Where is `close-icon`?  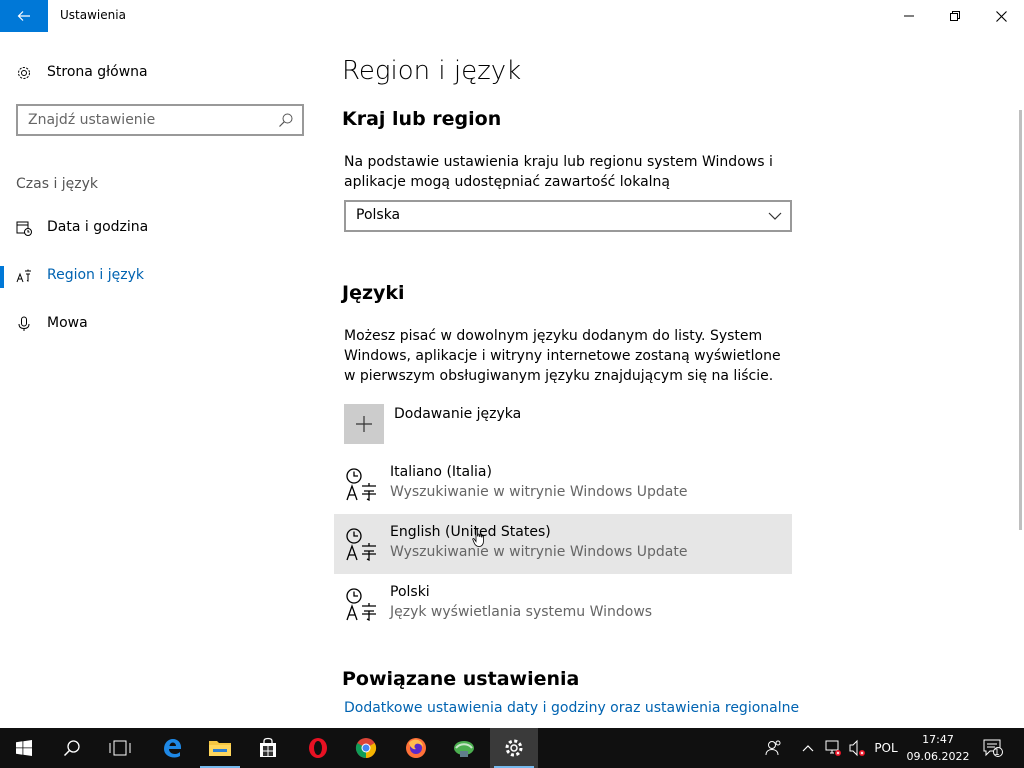 close-icon is located at coordinates (1001, 16).